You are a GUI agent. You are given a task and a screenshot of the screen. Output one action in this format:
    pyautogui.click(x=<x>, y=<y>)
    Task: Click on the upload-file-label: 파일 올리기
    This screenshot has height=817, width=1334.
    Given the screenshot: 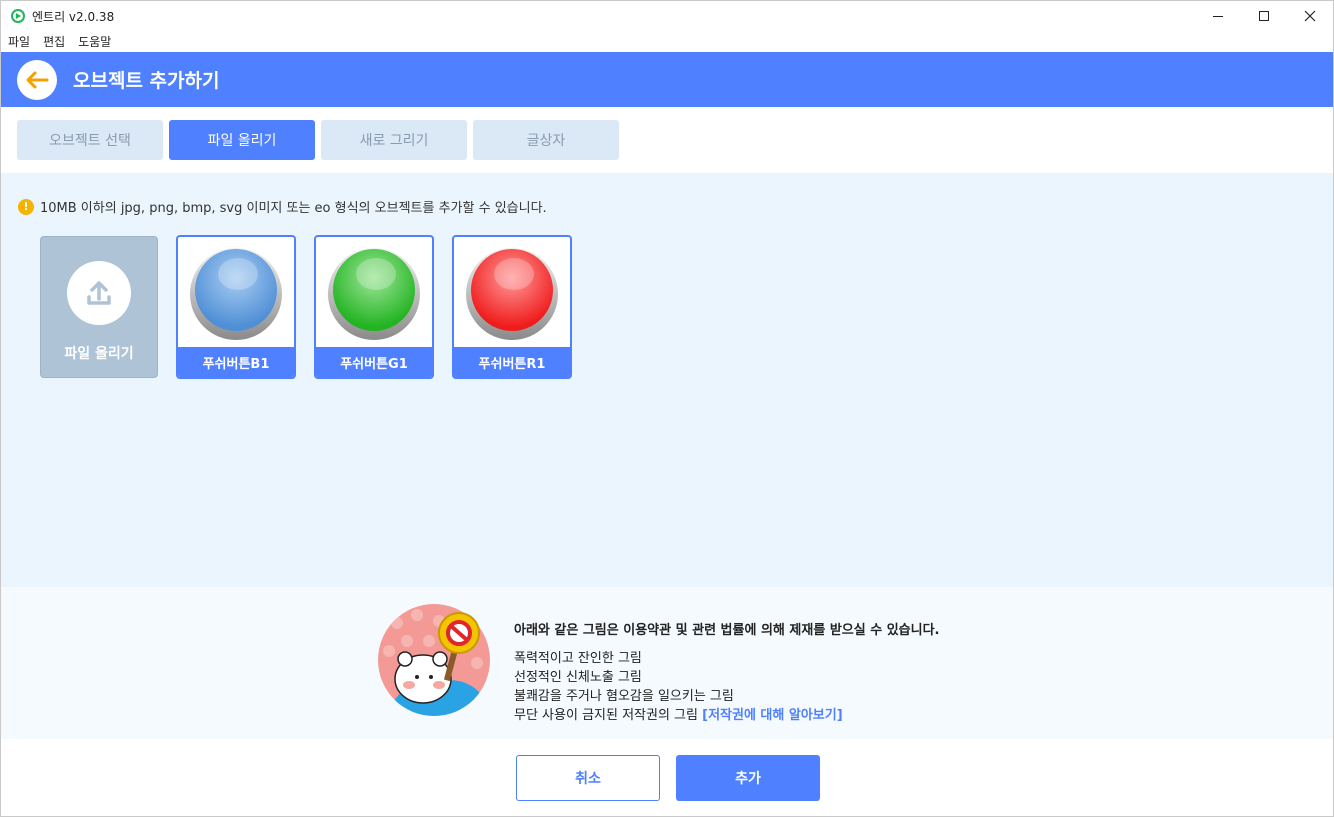 What is the action you would take?
    pyautogui.click(x=99, y=354)
    